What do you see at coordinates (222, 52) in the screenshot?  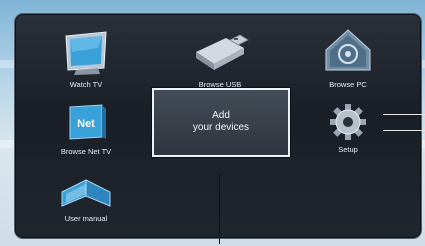 I see `usb-drive-icon` at bounding box center [222, 52].